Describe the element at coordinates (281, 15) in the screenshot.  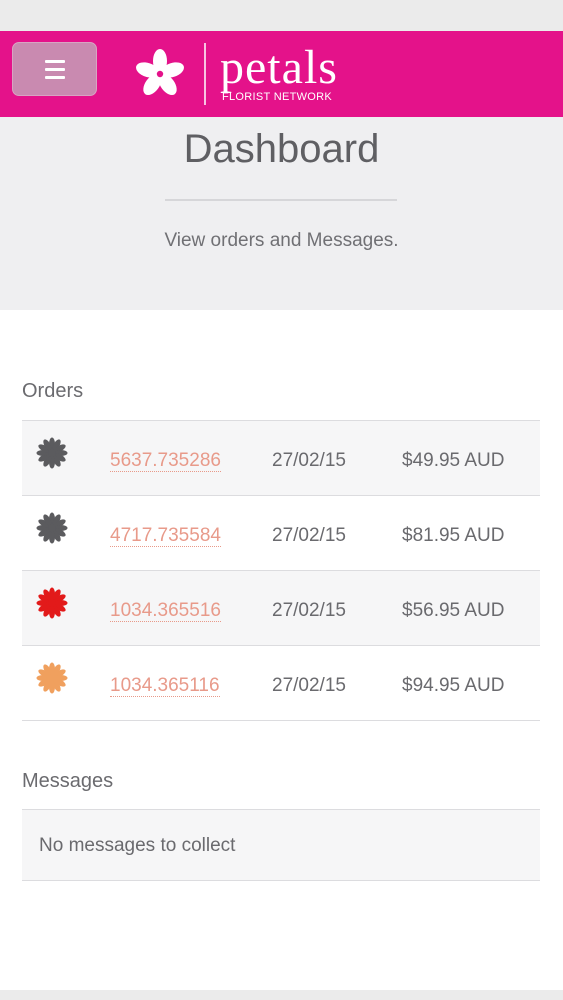
I see `status-bar` at that location.